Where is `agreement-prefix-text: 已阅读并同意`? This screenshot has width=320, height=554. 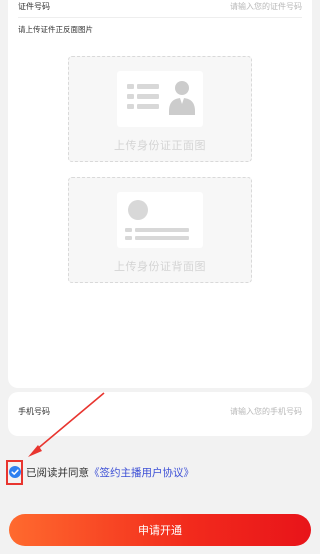 agreement-prefix-text: 已阅读并同意 is located at coordinates (57, 472).